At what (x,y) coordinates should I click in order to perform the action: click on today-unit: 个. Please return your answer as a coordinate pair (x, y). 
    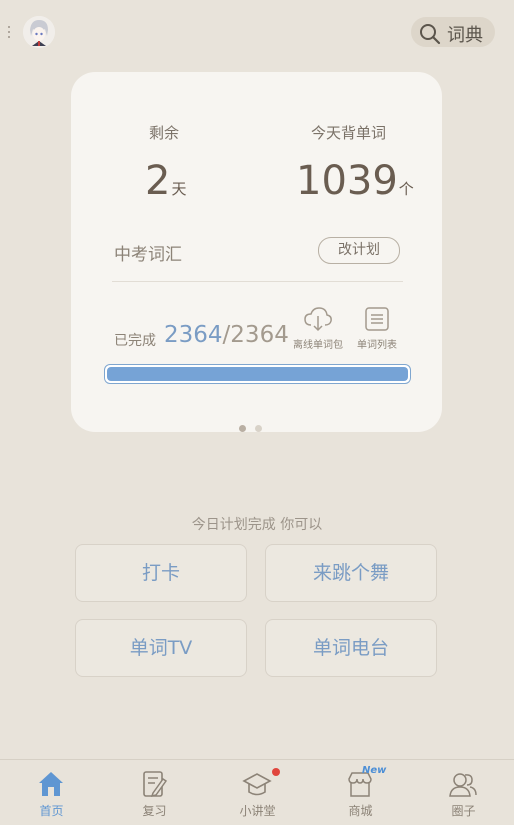
    Looking at the image, I should click on (406, 189).